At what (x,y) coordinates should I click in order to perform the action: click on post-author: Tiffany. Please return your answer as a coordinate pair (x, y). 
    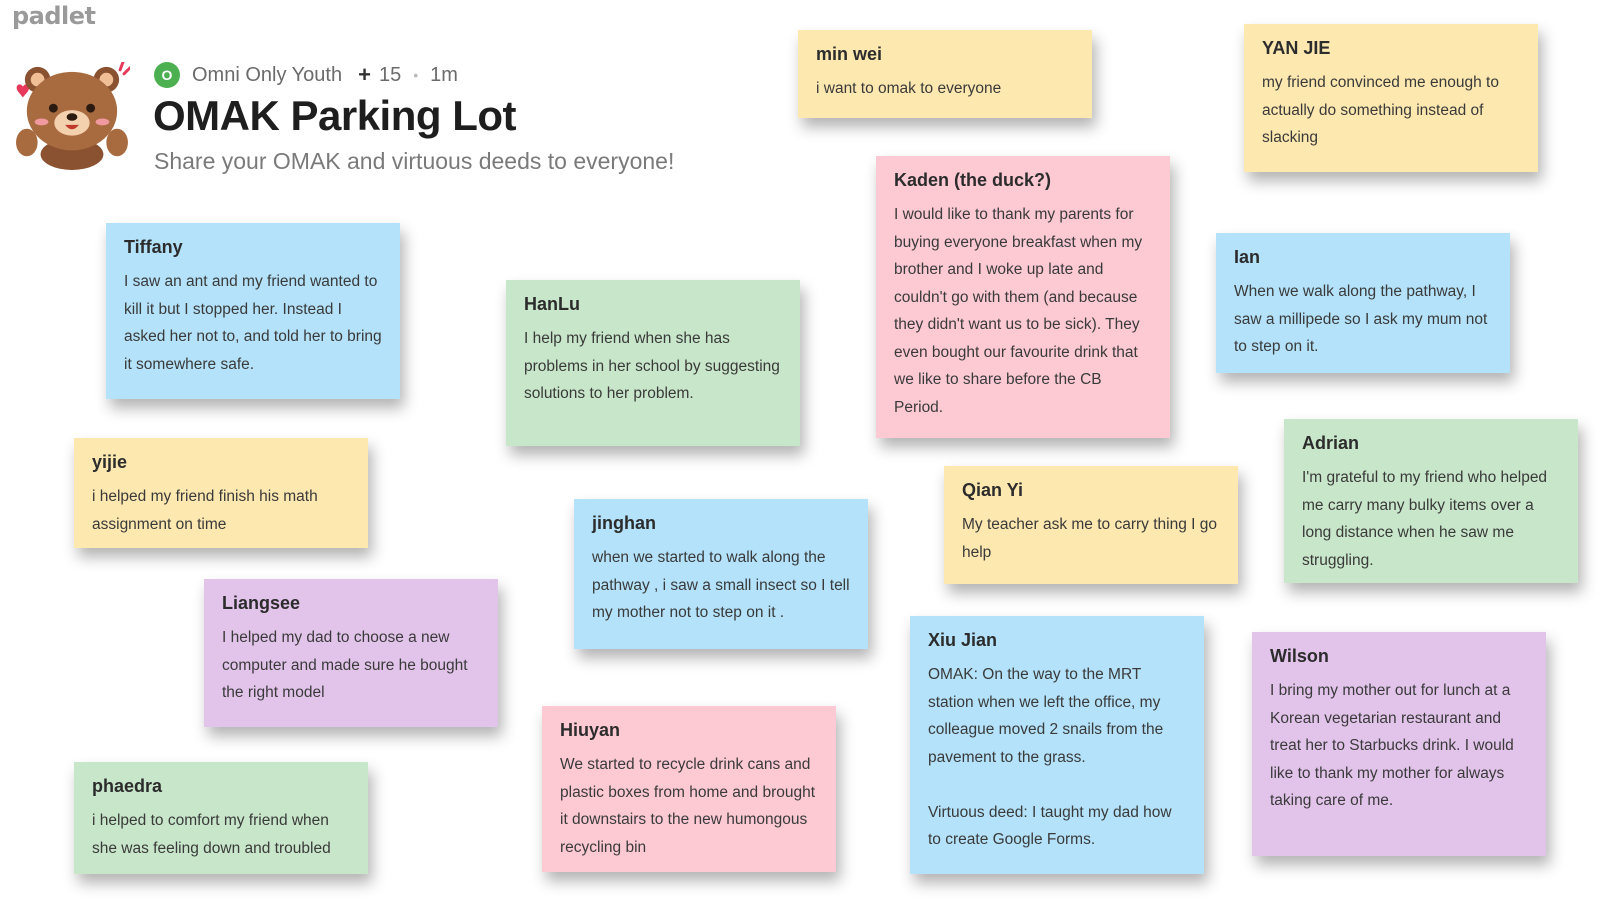
    Looking at the image, I should click on (153, 247).